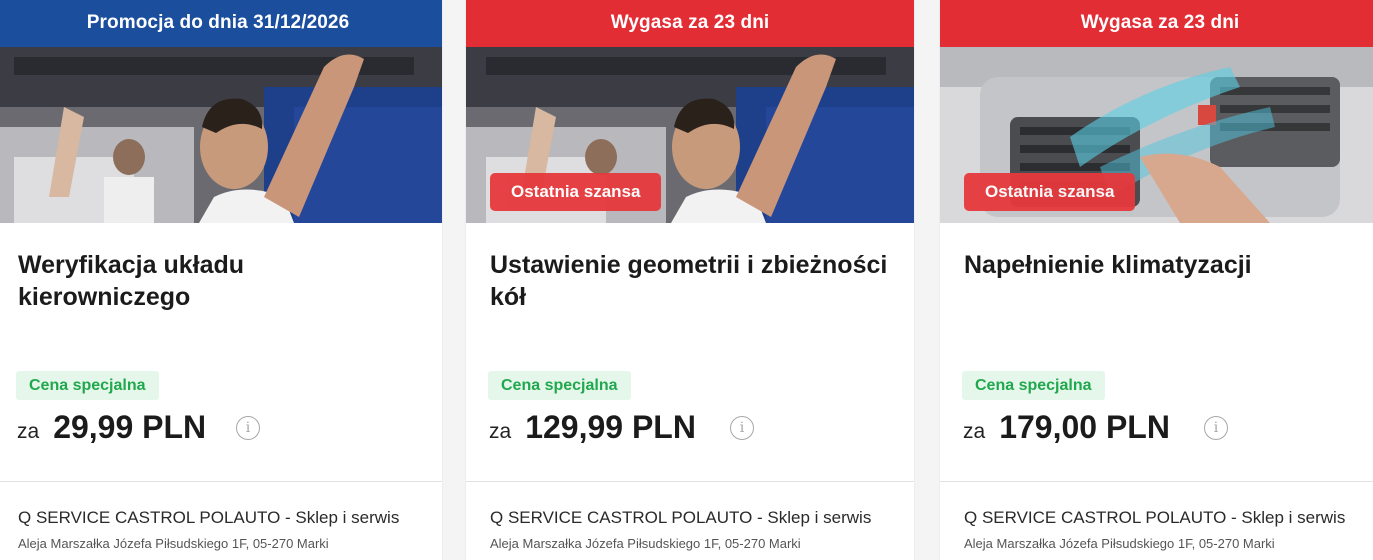 Image resolution: width=1373 pixels, height=560 pixels. Describe the element at coordinates (130, 427) in the screenshot. I see `price-value: 29,99 PLN` at that location.